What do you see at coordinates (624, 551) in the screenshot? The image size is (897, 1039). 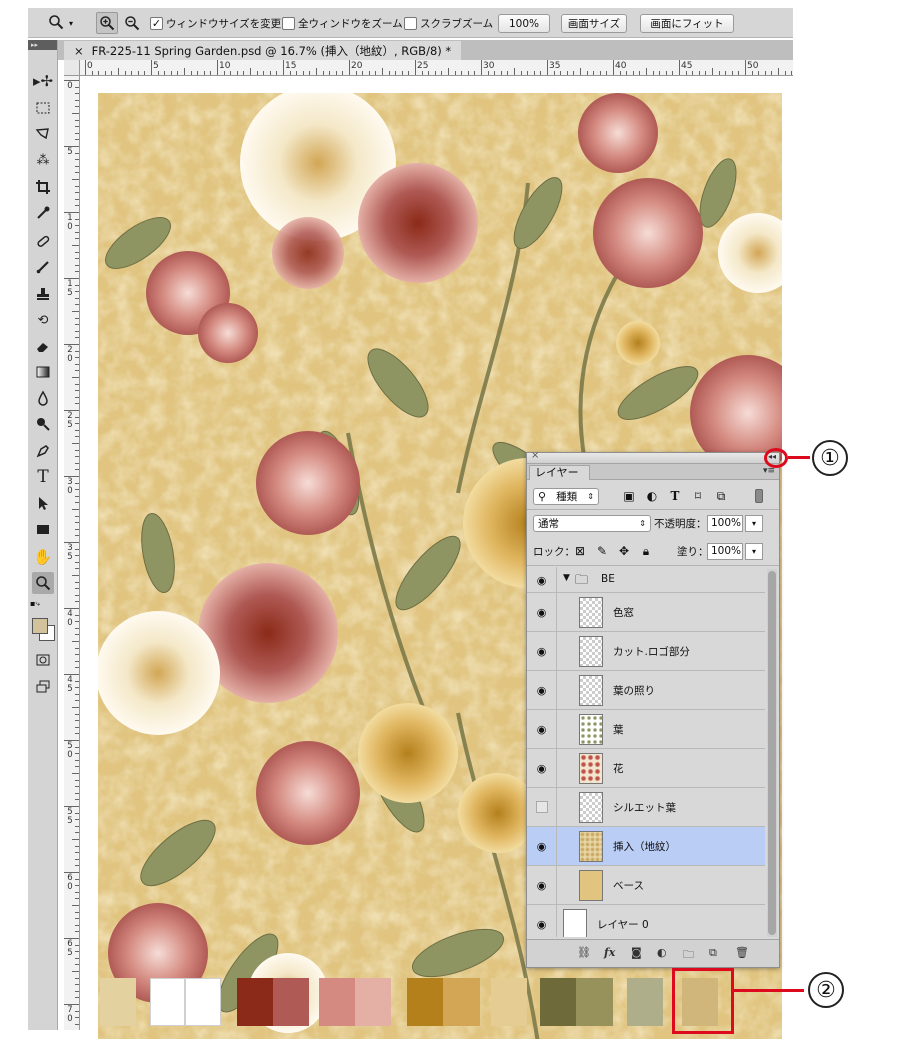 I see `lock-position-icon: ✥` at bounding box center [624, 551].